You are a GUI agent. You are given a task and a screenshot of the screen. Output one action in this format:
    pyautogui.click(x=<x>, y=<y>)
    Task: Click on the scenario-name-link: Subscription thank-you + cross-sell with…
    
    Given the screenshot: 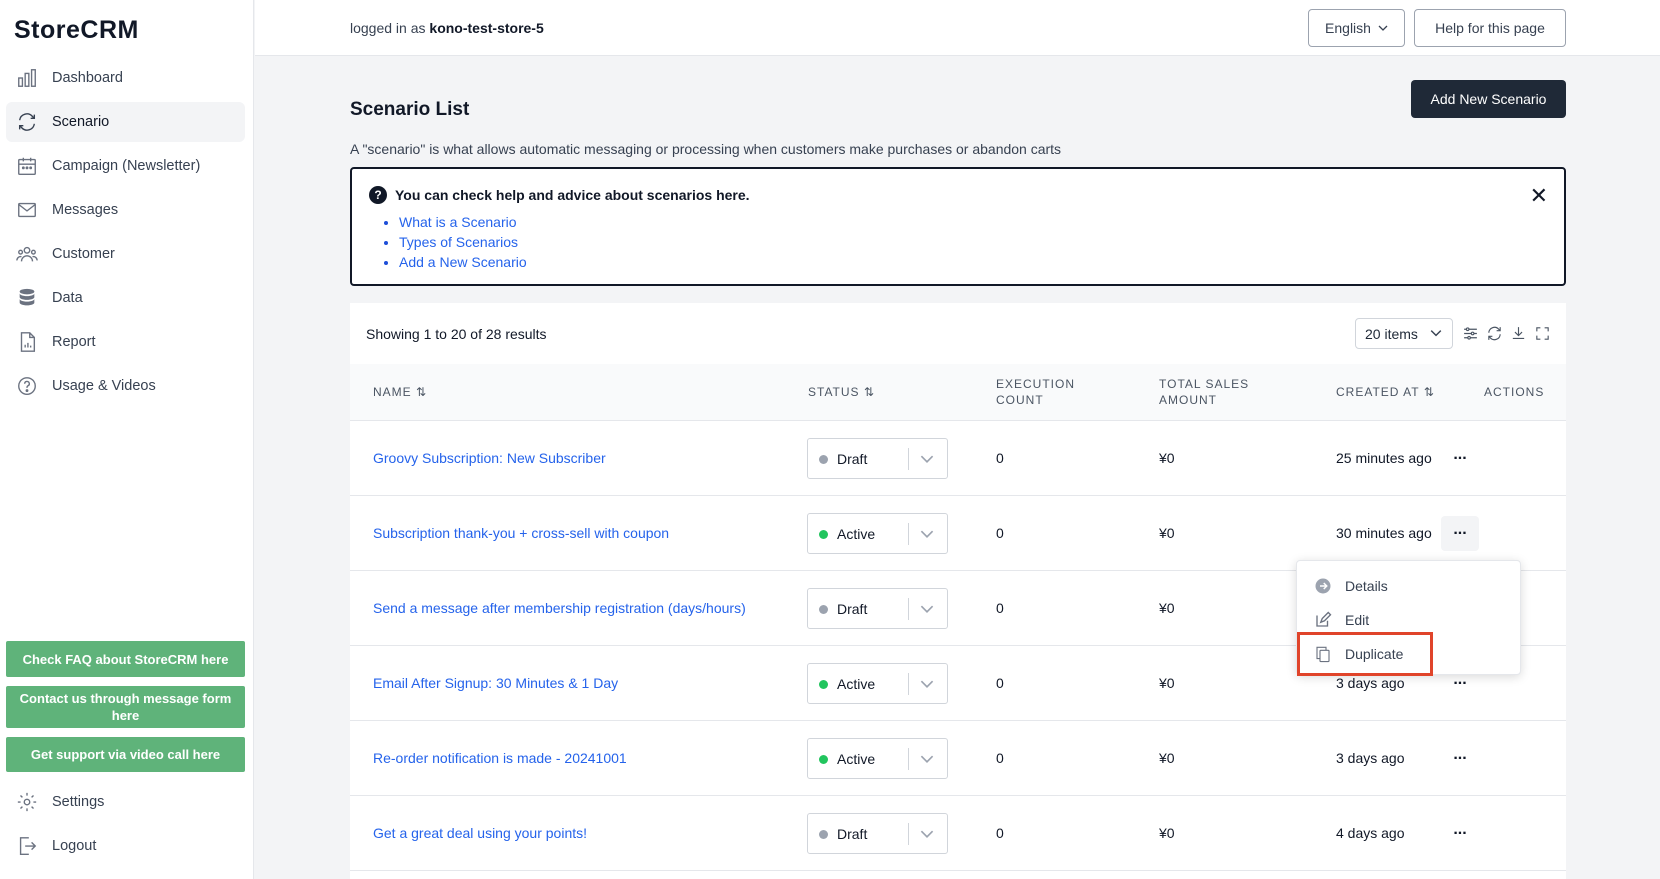 What is the action you would take?
    pyautogui.click(x=521, y=533)
    